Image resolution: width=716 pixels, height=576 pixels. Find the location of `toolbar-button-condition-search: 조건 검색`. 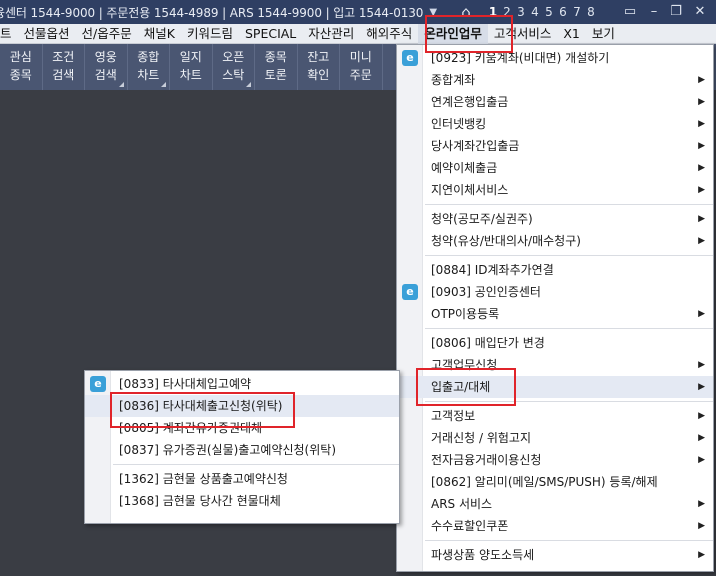

toolbar-button-condition-search: 조건 검색 is located at coordinates (64, 67).